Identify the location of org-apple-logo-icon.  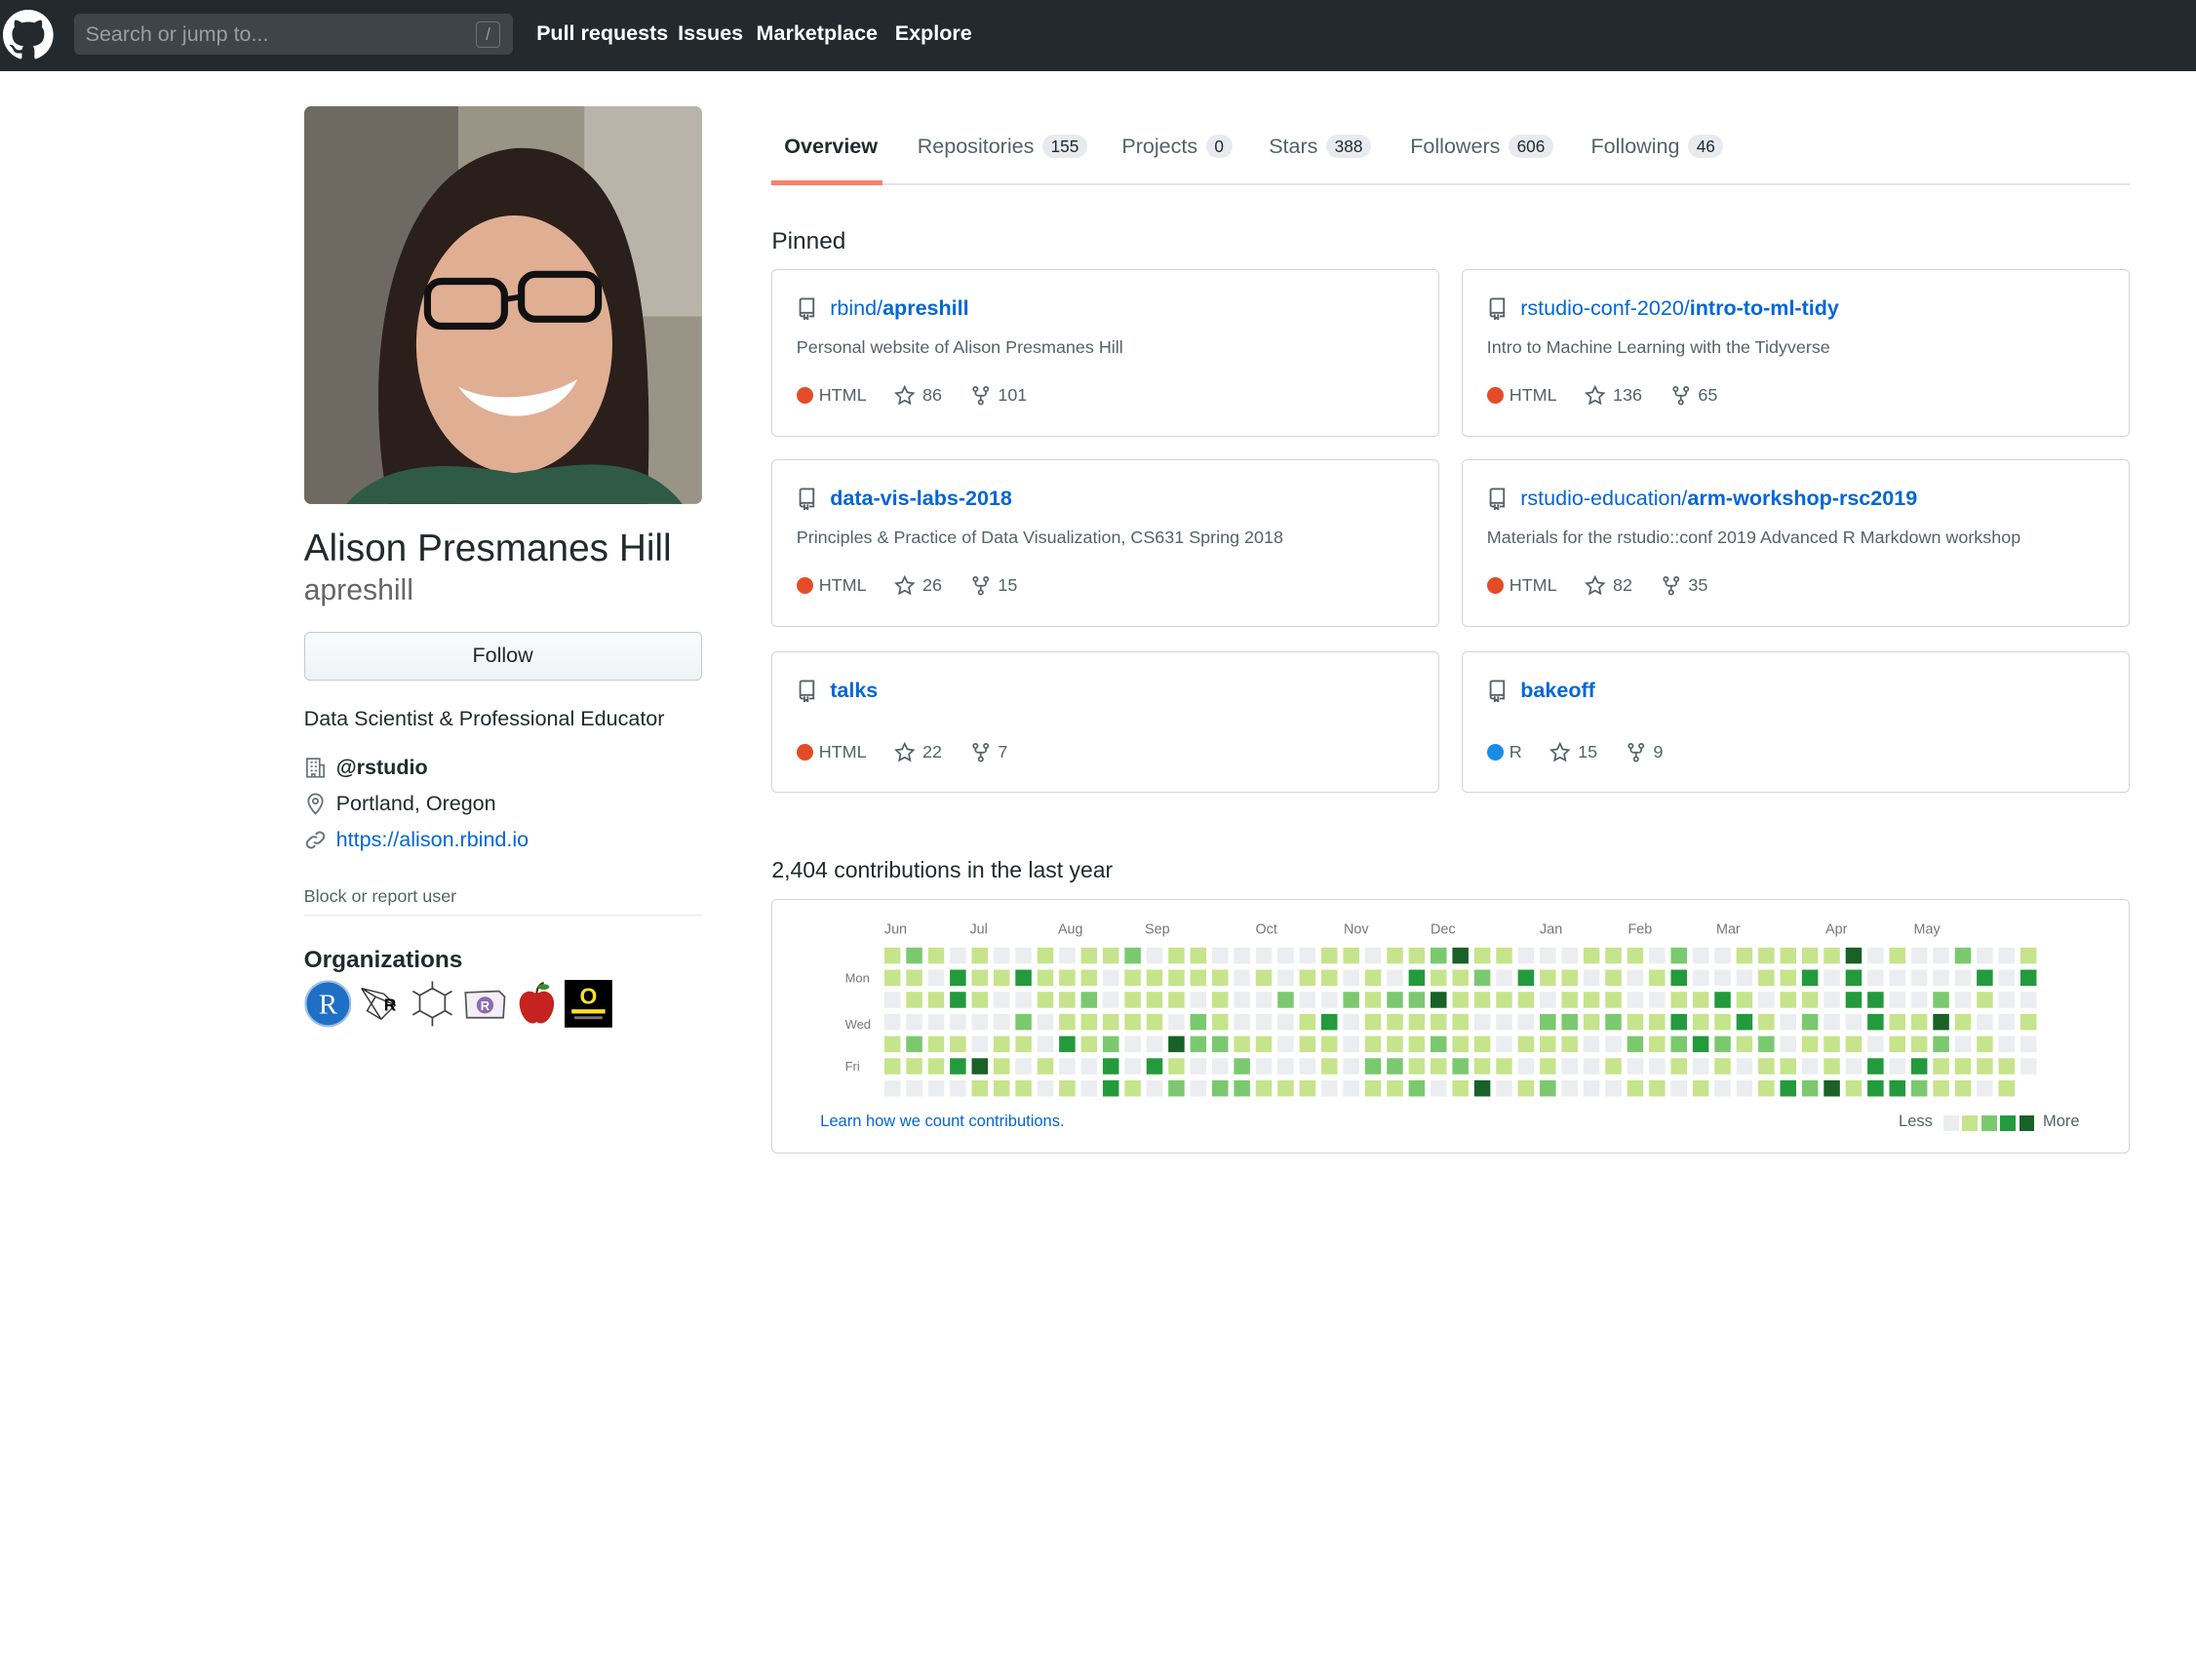
(537, 1004).